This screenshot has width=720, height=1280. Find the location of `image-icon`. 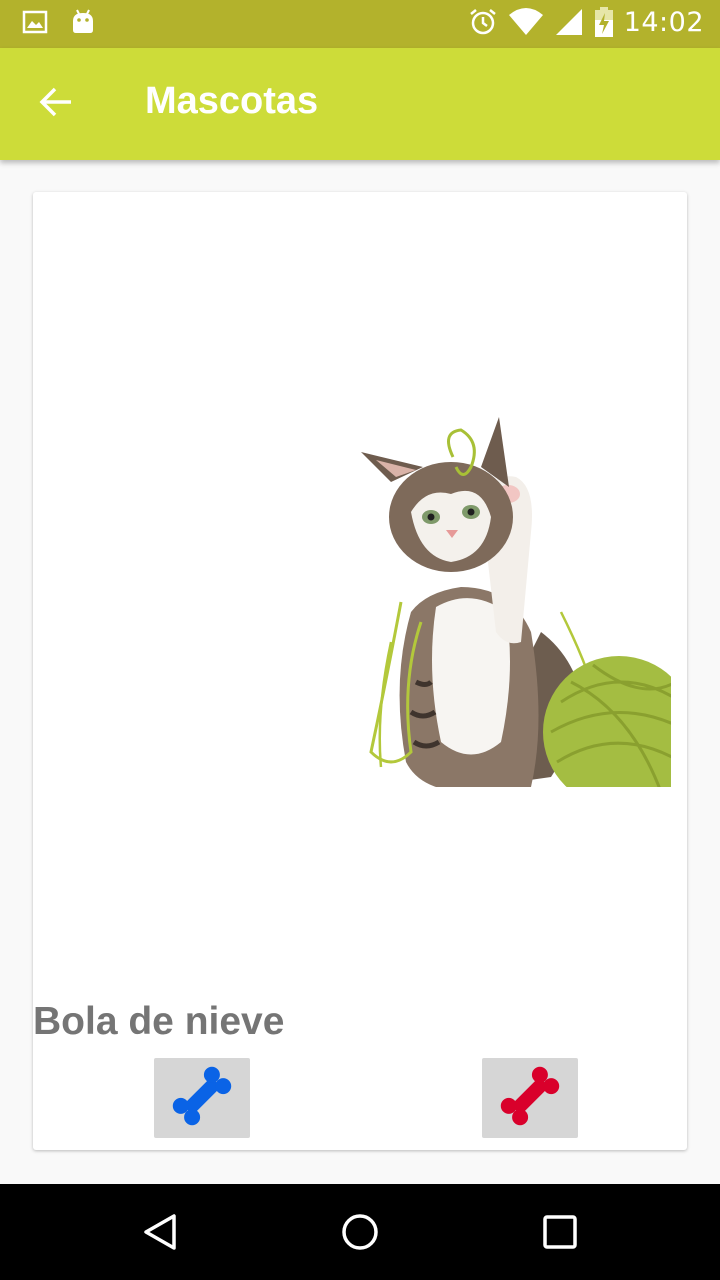

image-icon is located at coordinates (35, 22).